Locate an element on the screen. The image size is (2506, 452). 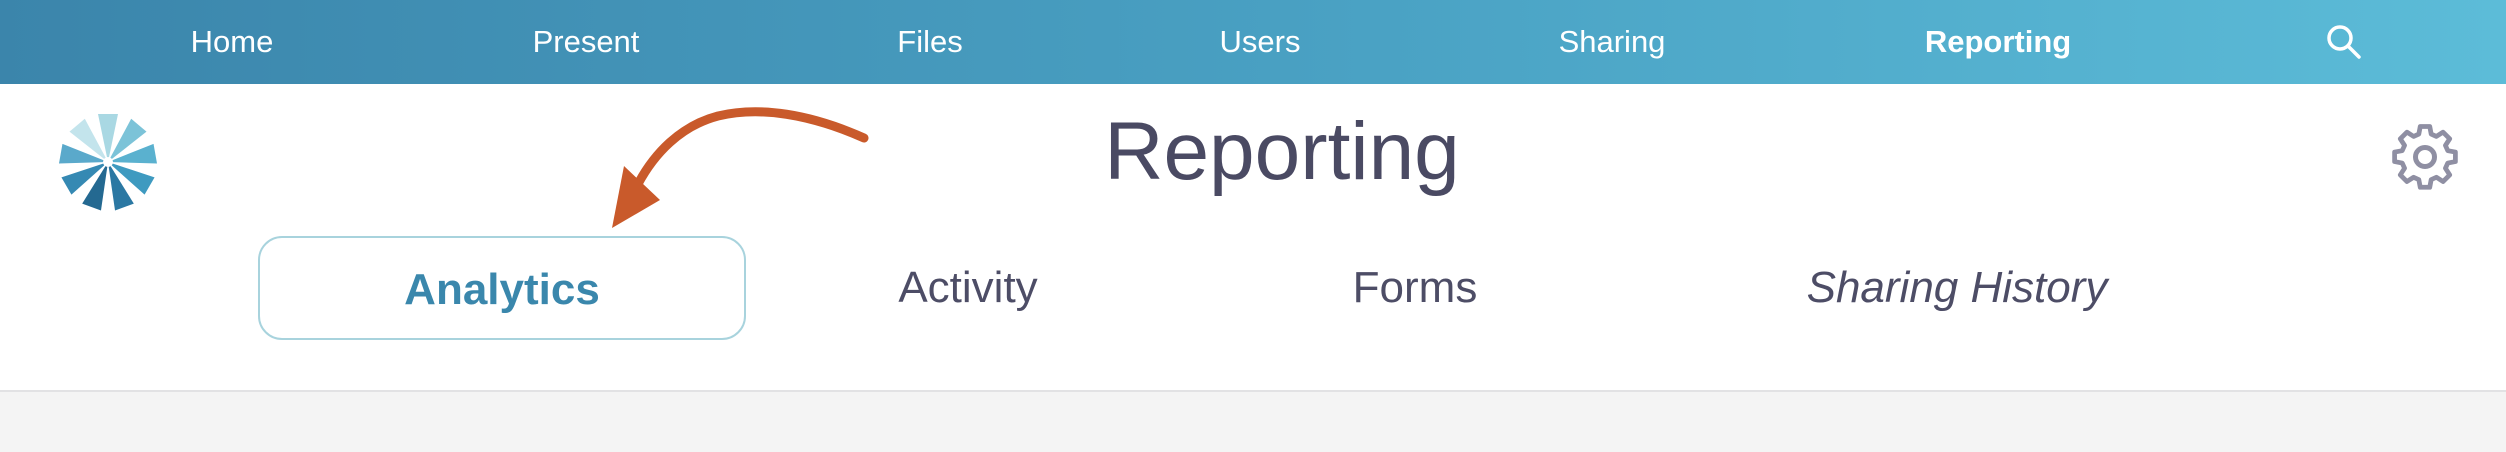
content-area is located at coordinates (1253, 422).